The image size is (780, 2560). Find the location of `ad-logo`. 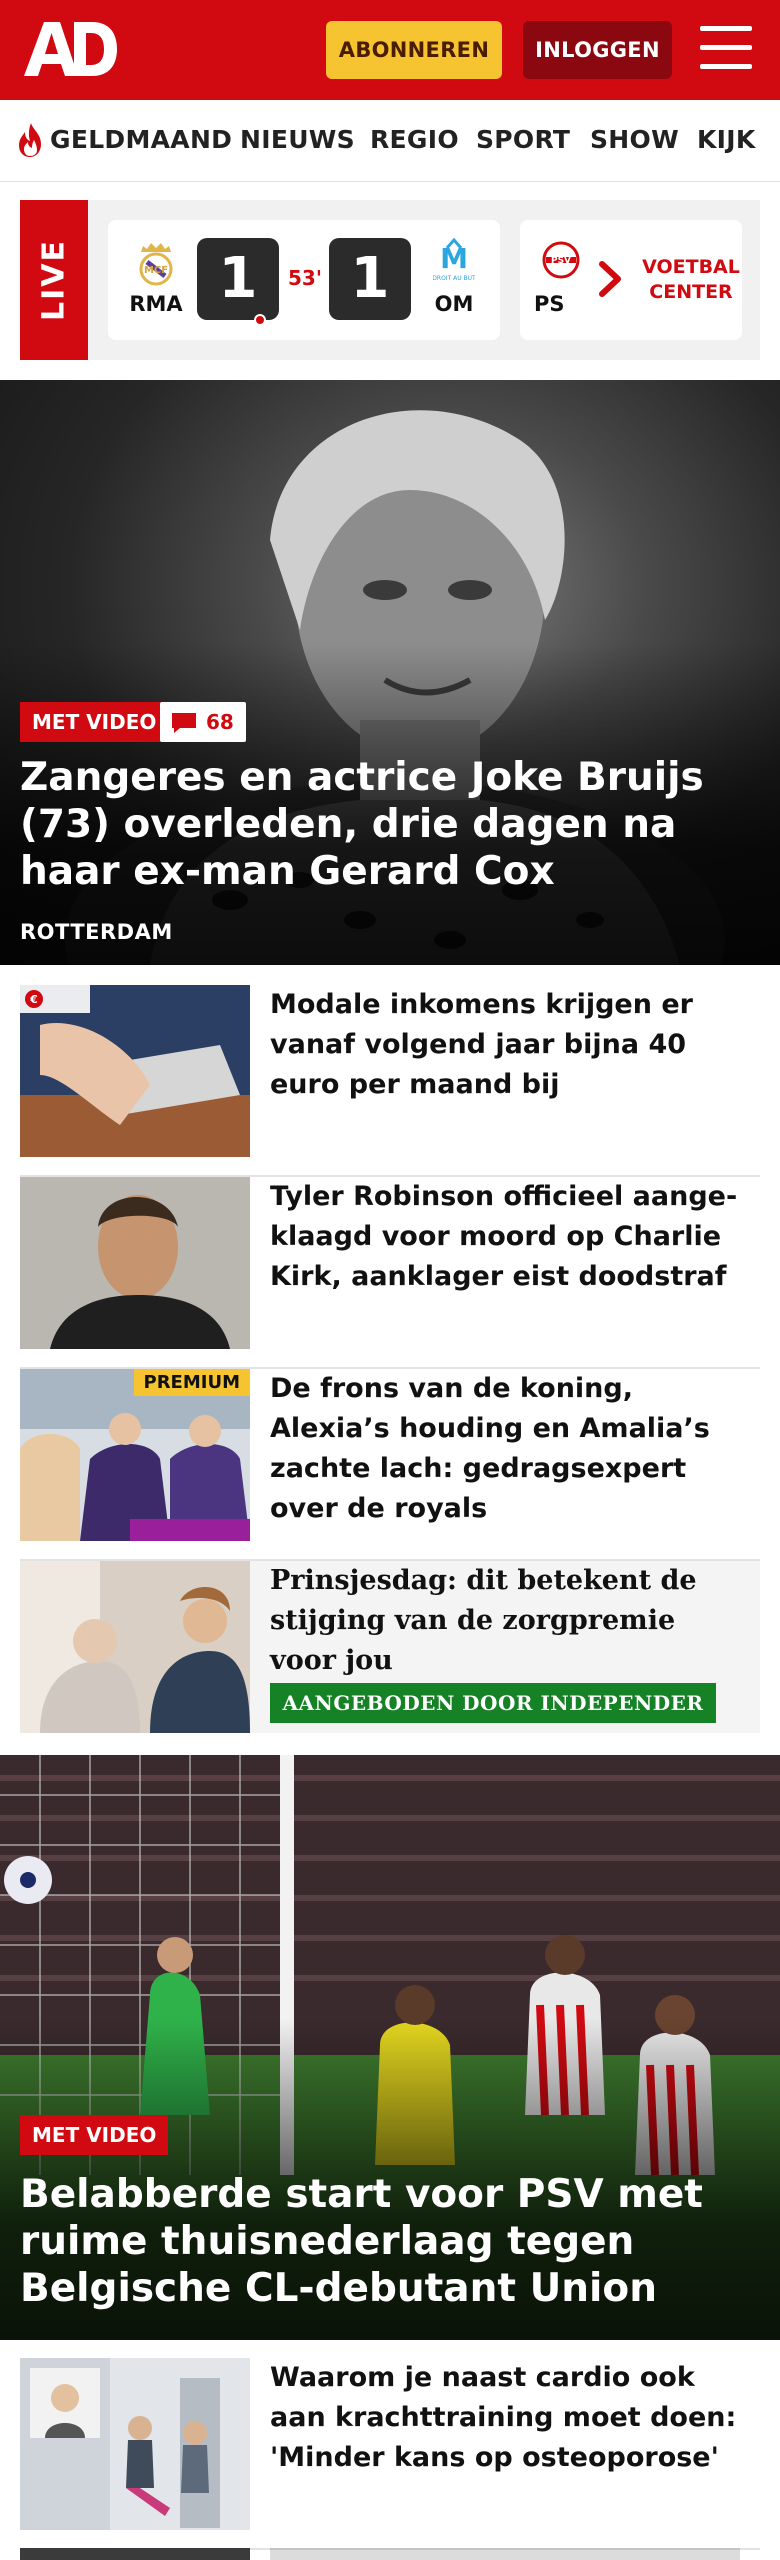

ad-logo is located at coordinates (70, 49).